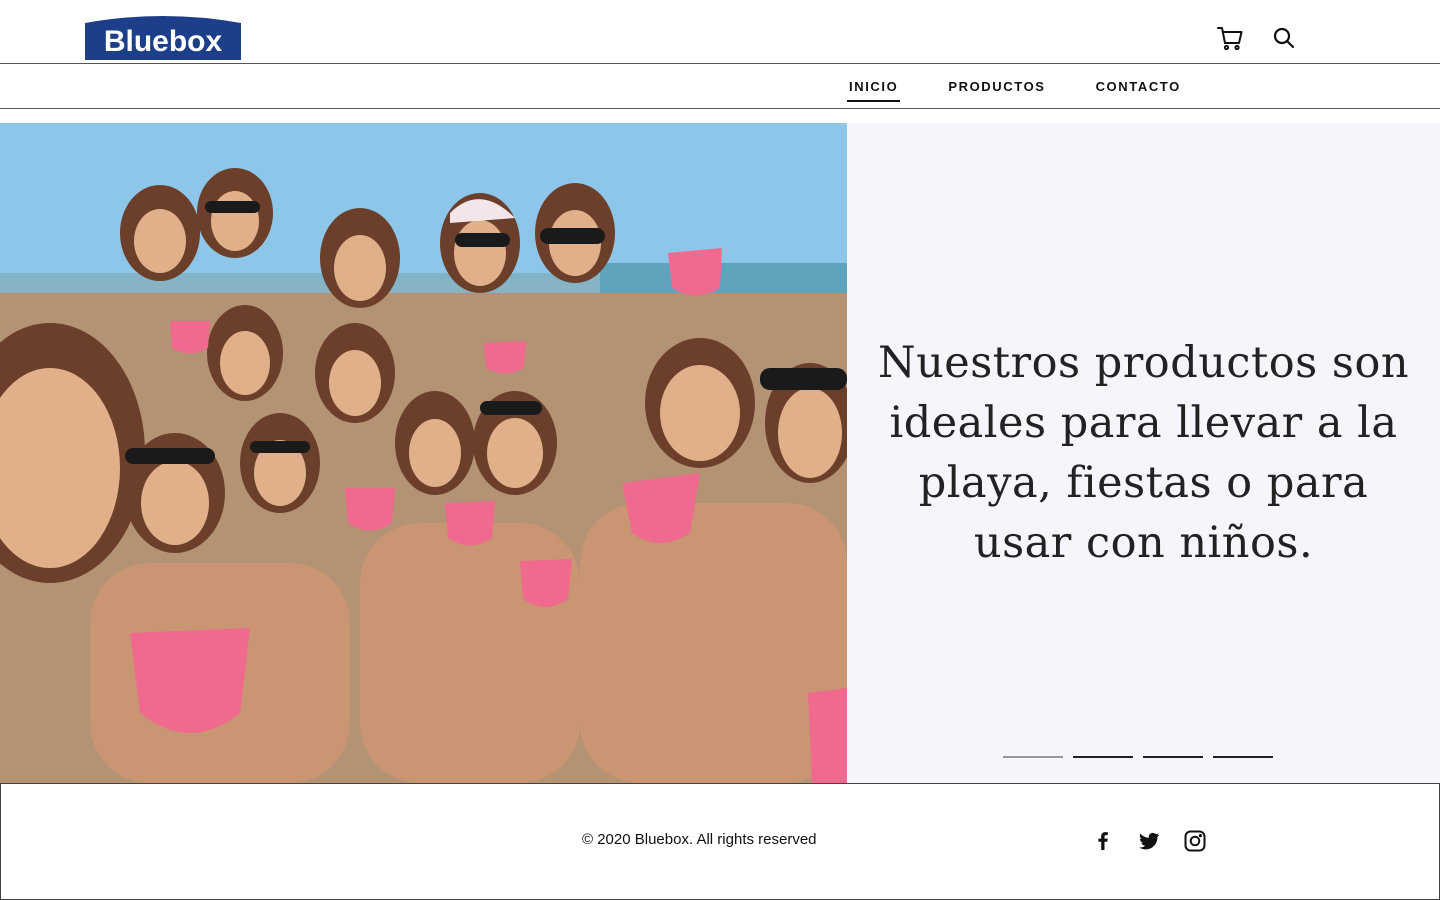  I want to click on header-icons, so click(1257, 38).